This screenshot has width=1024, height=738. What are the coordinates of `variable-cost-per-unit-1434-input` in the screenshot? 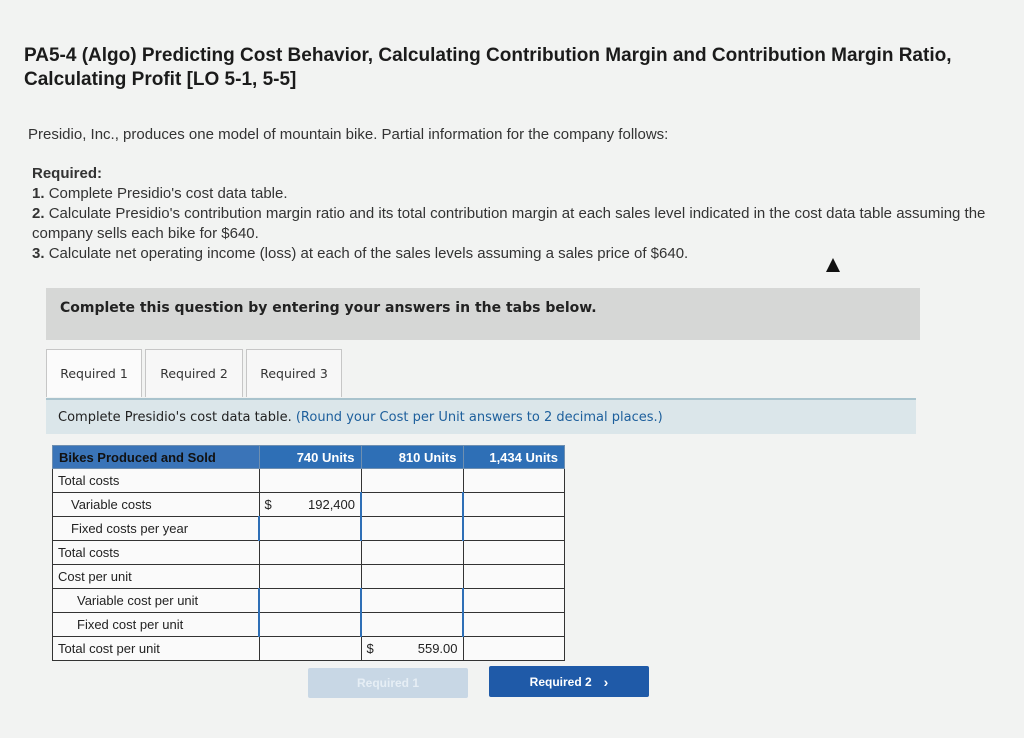 It's located at (513, 600).